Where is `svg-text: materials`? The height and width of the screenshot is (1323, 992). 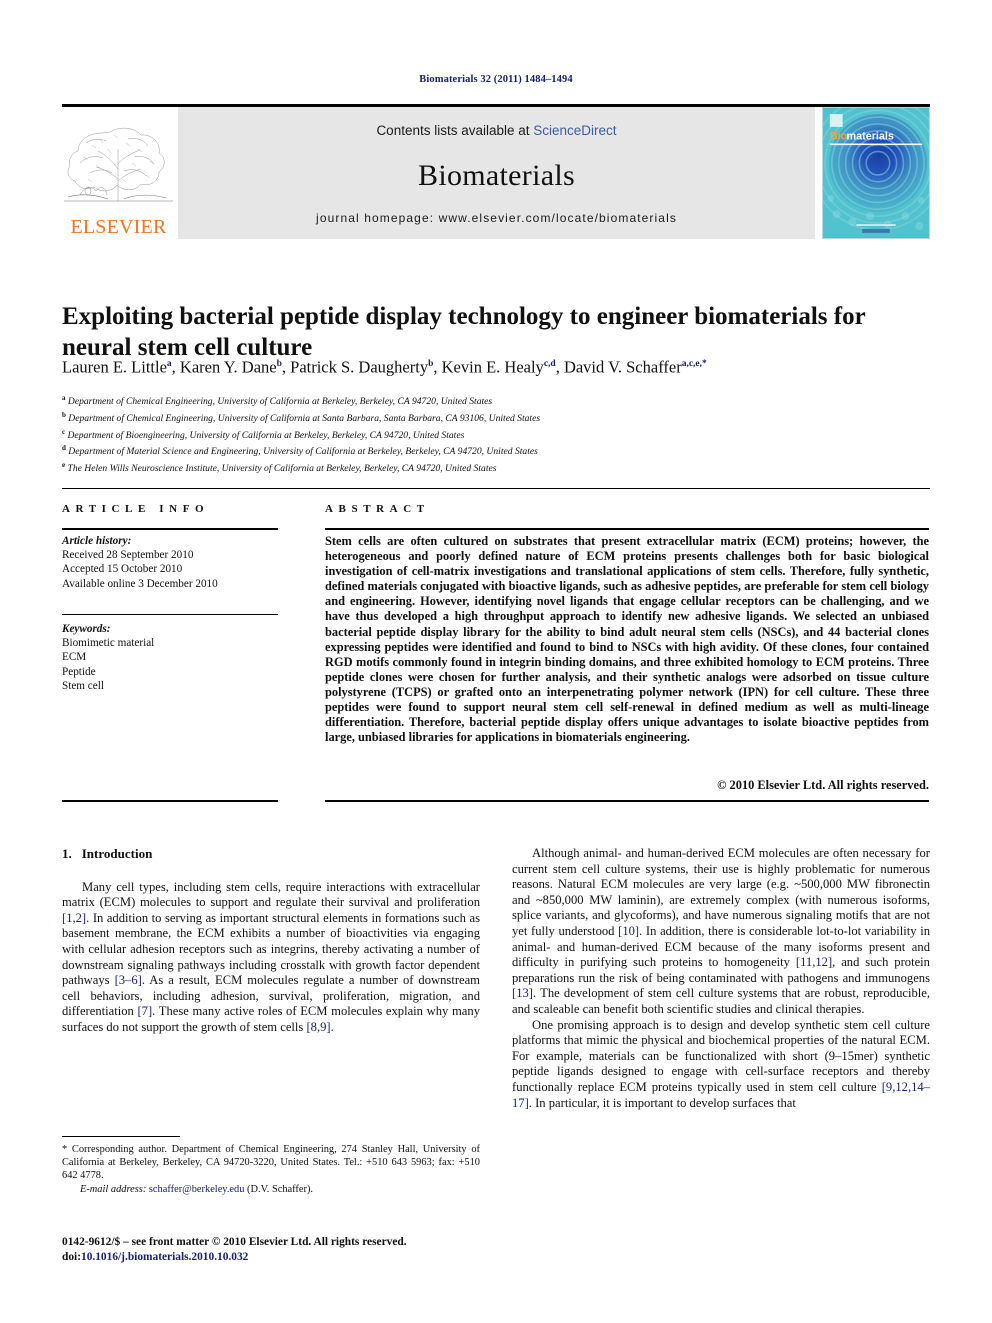
svg-text: materials is located at coordinates (870, 137).